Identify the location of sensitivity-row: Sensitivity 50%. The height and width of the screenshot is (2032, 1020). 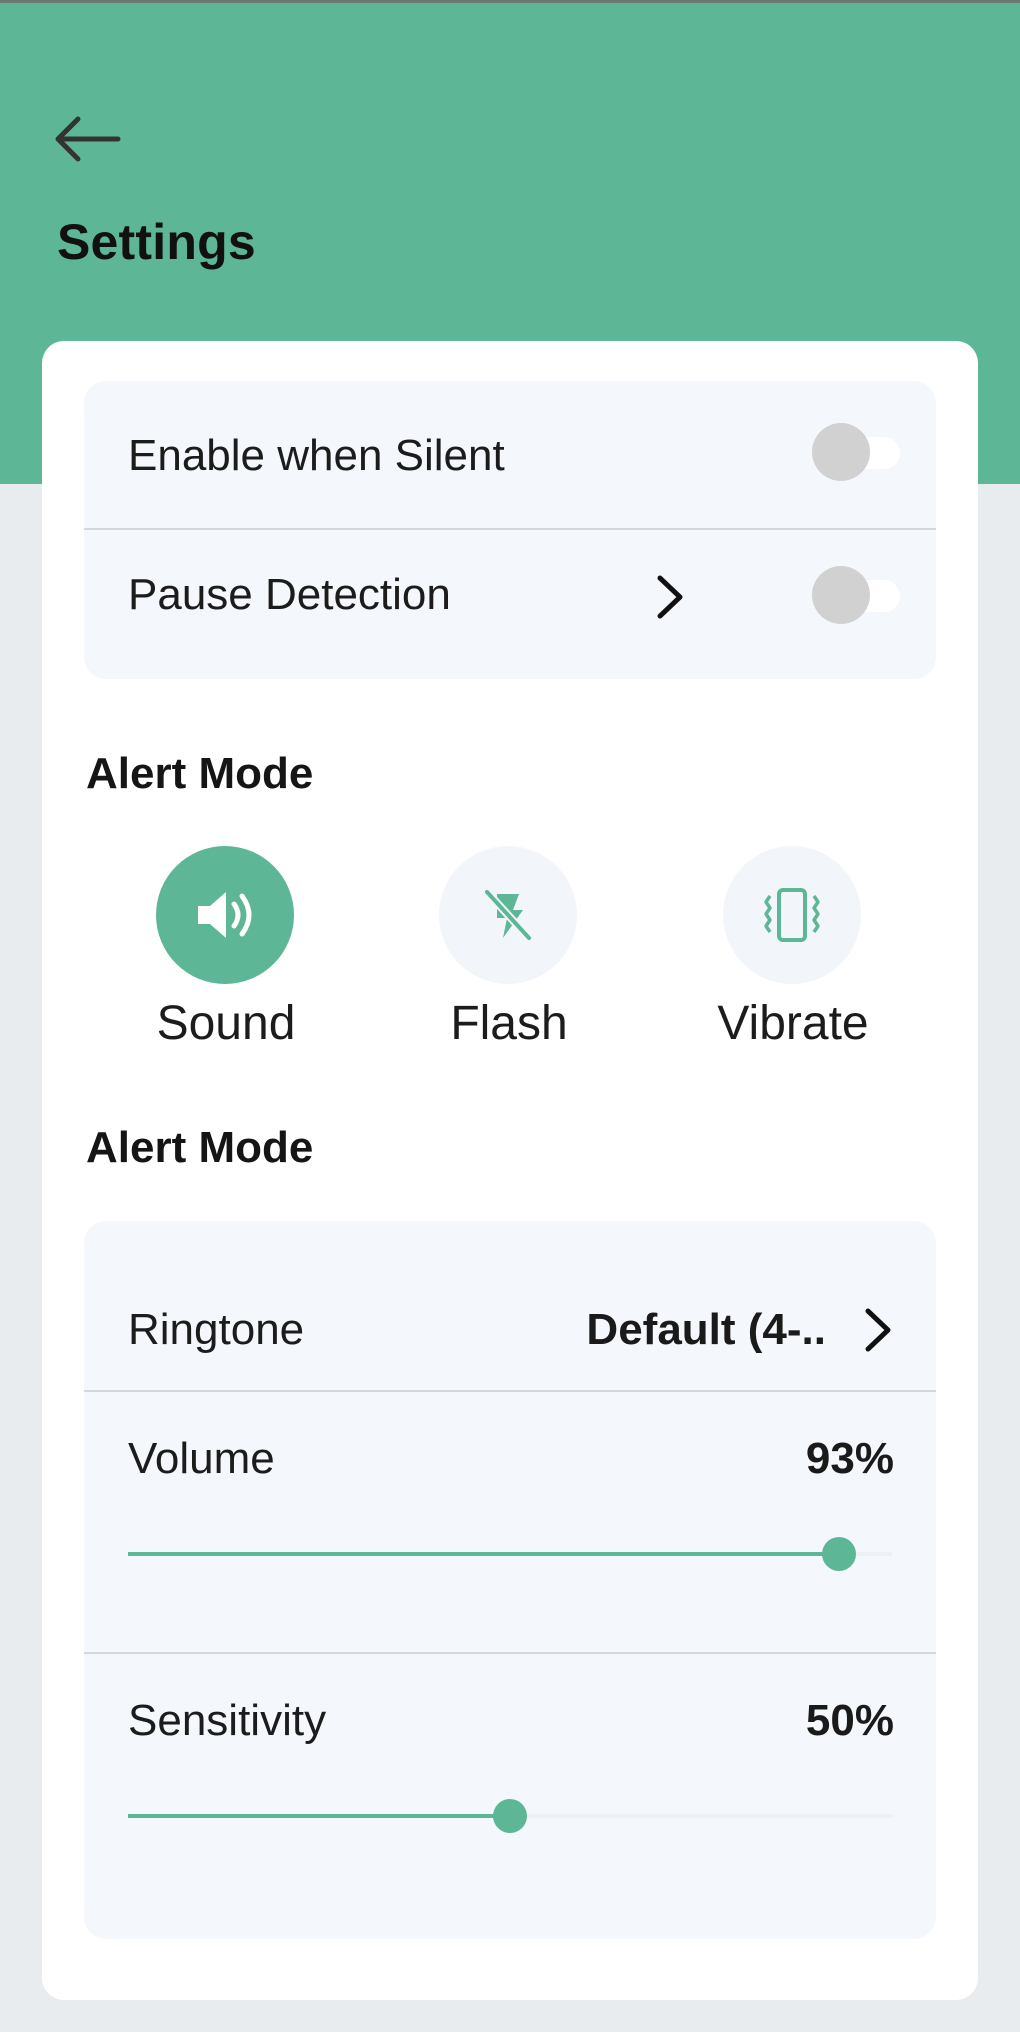
(510, 1796).